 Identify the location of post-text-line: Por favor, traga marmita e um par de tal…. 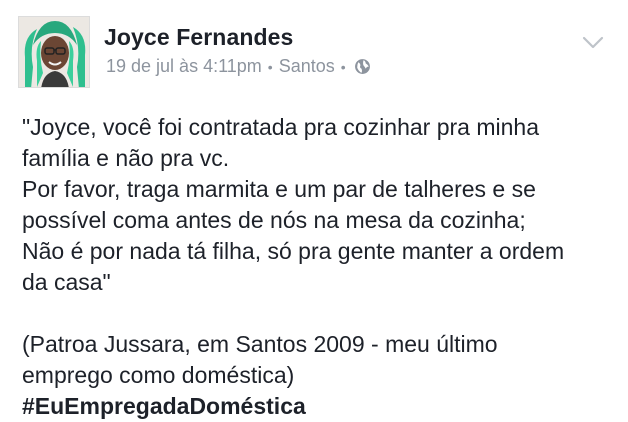
(279, 189).